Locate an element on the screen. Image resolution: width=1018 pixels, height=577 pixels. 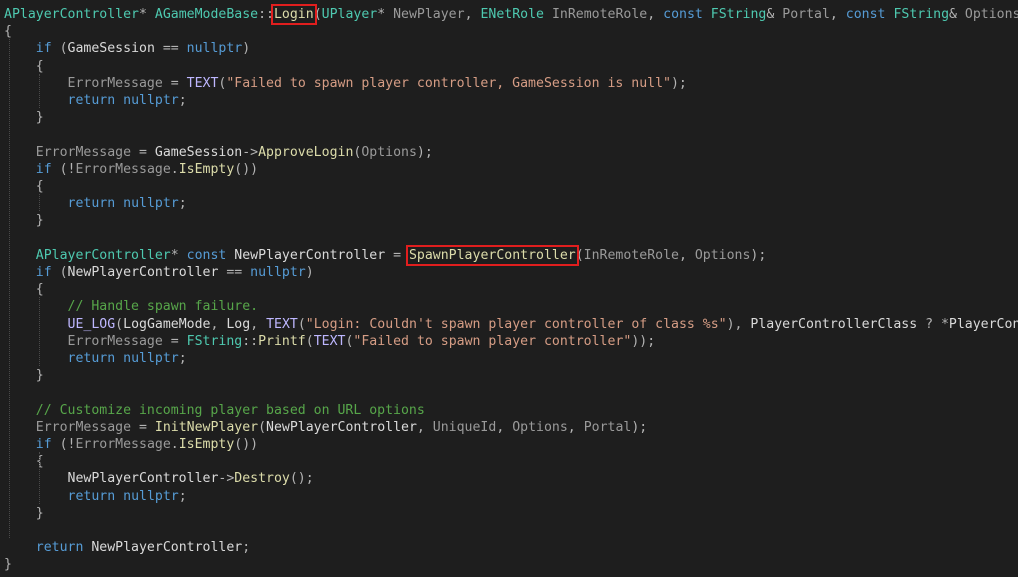
code-token: APlayerController is located at coordinates (103, 255).